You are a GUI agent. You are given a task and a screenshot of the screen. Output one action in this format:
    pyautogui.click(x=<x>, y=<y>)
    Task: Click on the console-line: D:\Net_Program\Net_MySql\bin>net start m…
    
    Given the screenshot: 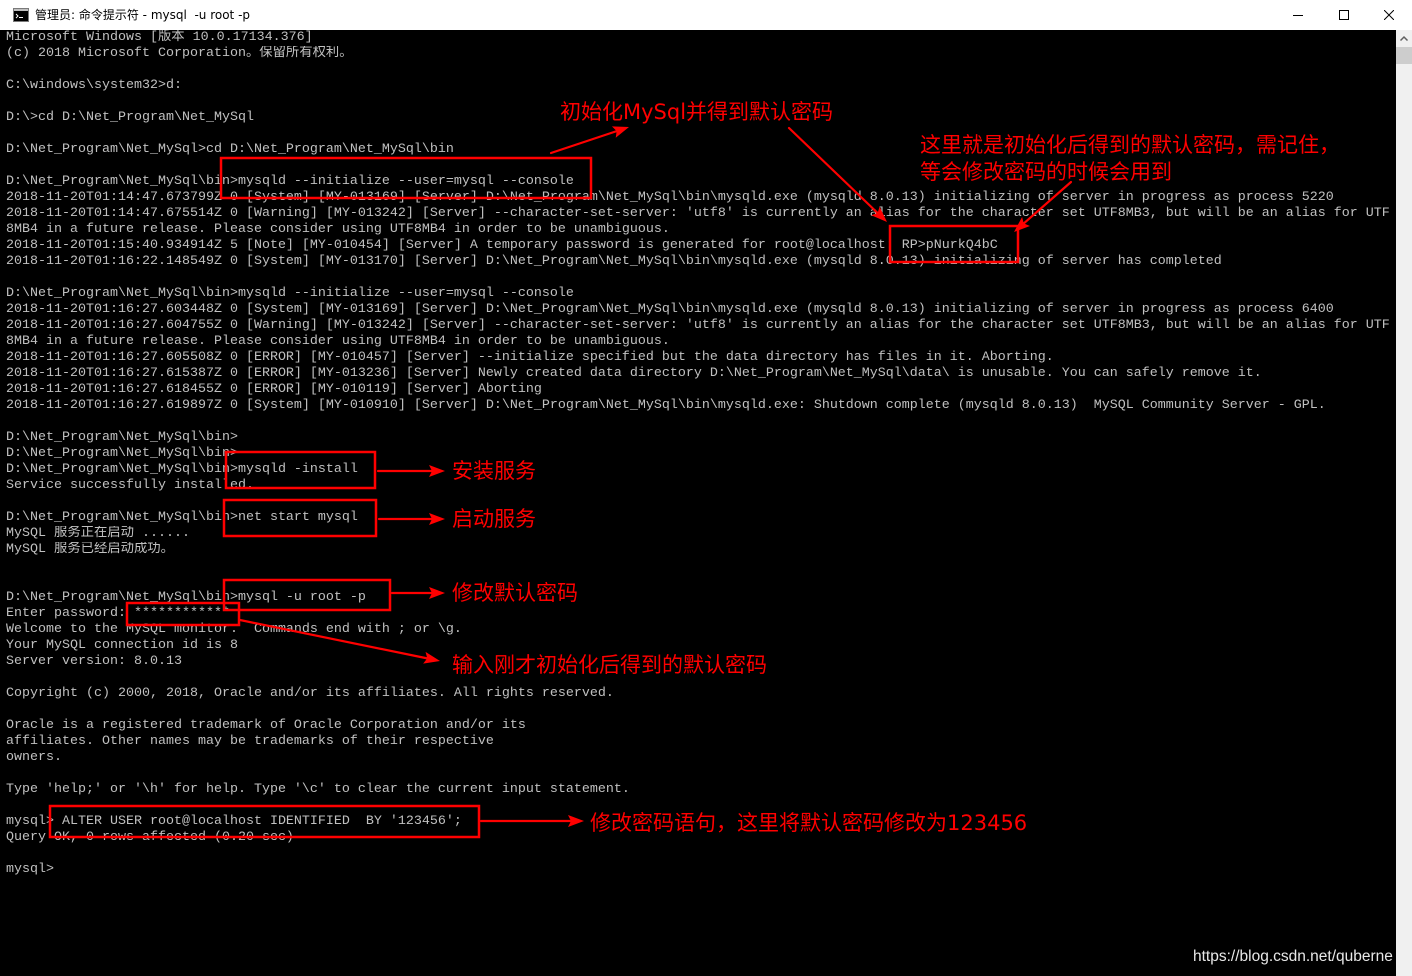 What is the action you would take?
    pyautogui.click(x=182, y=517)
    